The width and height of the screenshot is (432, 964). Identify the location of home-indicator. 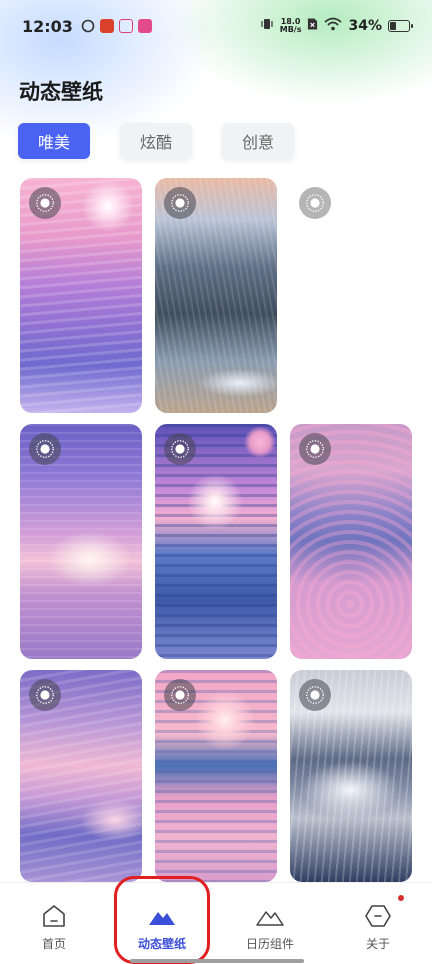
(217, 961).